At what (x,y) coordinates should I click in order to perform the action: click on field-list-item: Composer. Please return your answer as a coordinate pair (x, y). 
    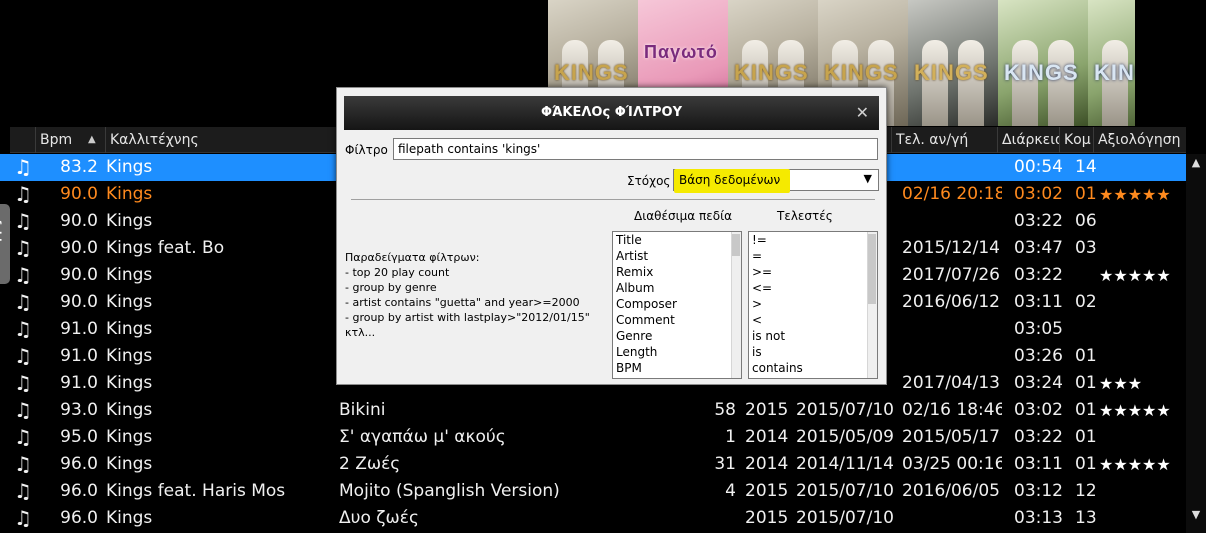
    Looking at the image, I should click on (677, 304).